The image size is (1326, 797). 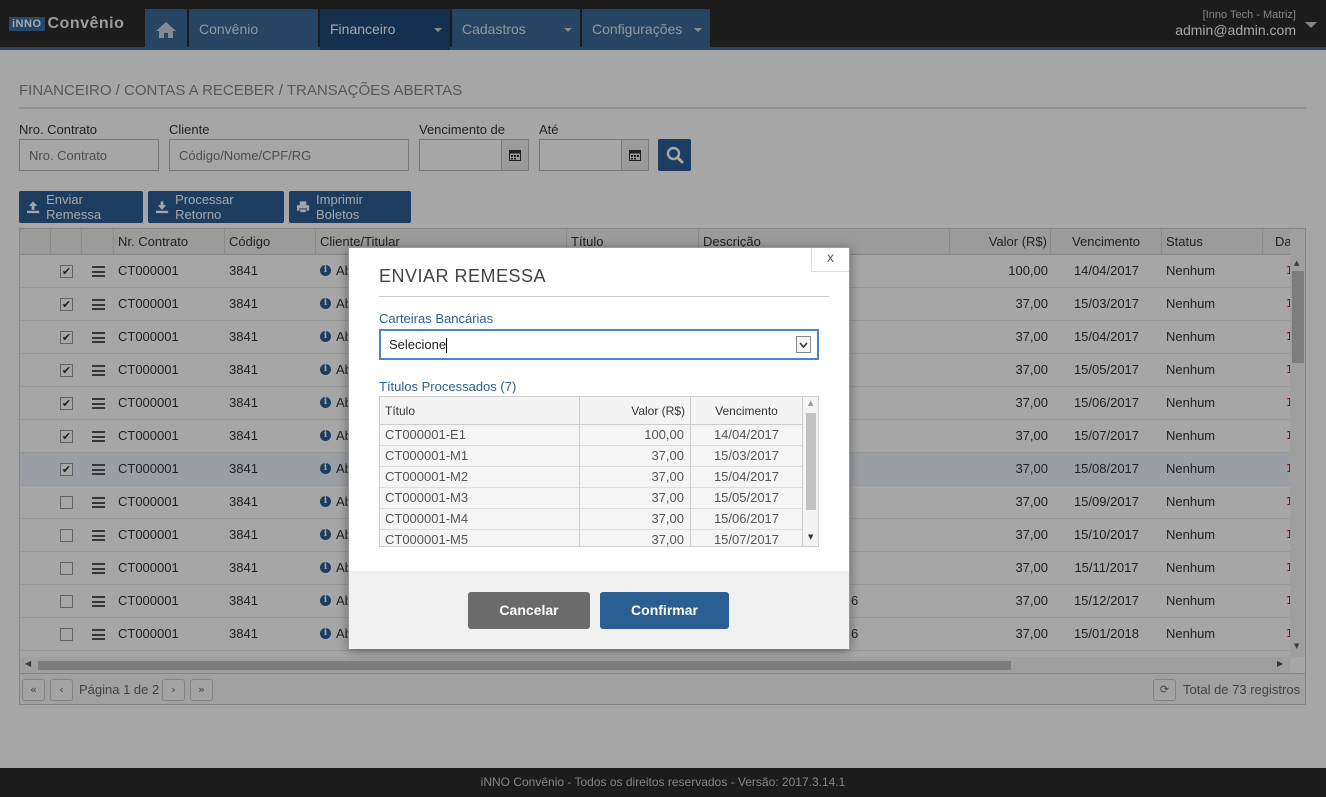 What do you see at coordinates (810, 403) in the screenshot?
I see `scroll-up-icon: ▲` at bounding box center [810, 403].